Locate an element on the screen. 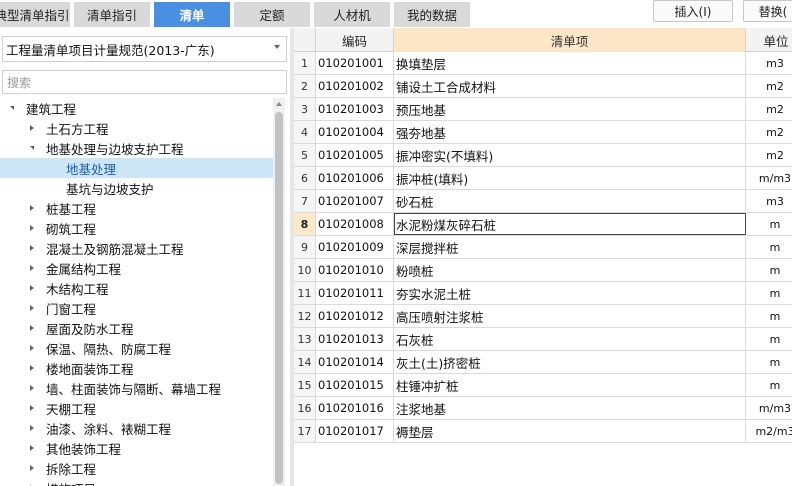 This screenshot has height=486, width=792. name-cell: 石灰桩 is located at coordinates (570, 339).